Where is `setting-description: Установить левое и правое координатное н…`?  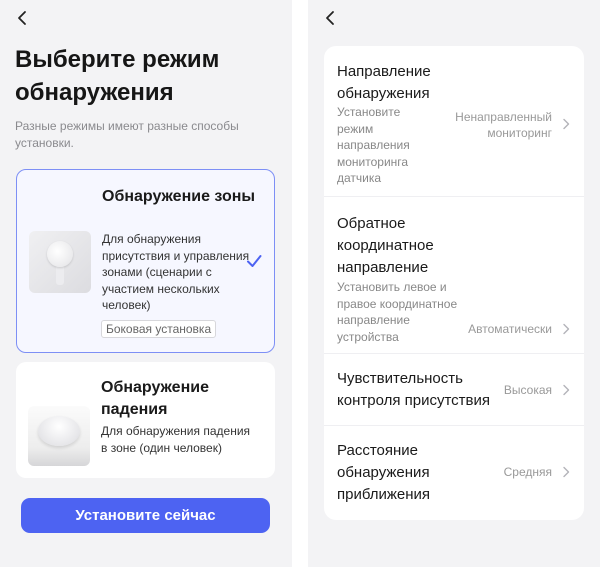
setting-description: Установить левое и правое координатное н… is located at coordinates (397, 312).